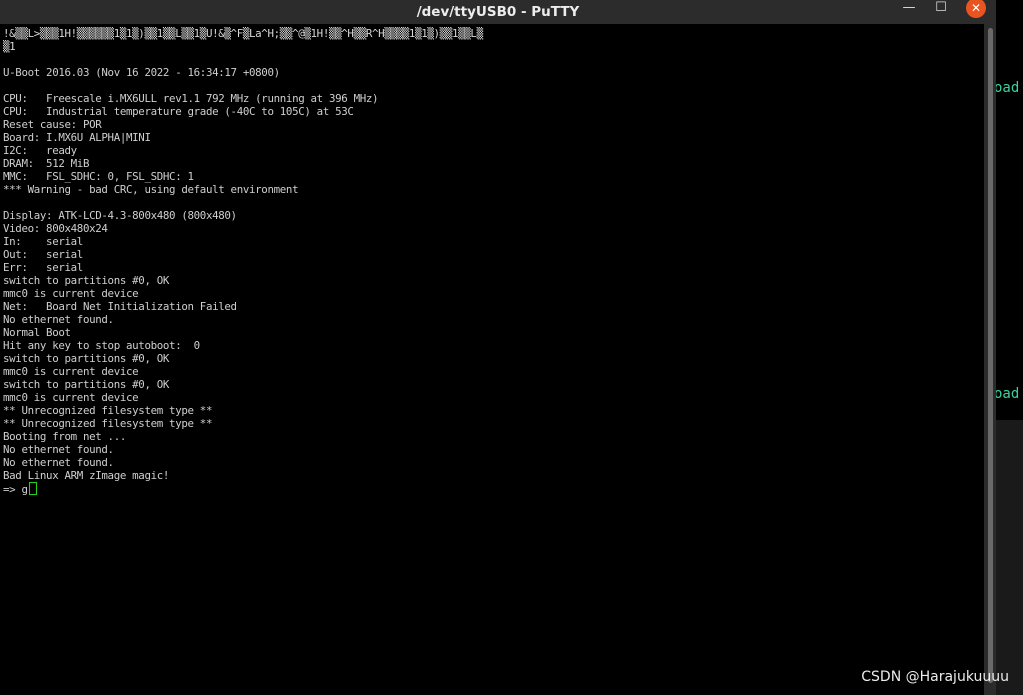 This screenshot has height=695, width=1023. I want to click on terminal-line: DRAM: 512 MiB, so click(46, 163).